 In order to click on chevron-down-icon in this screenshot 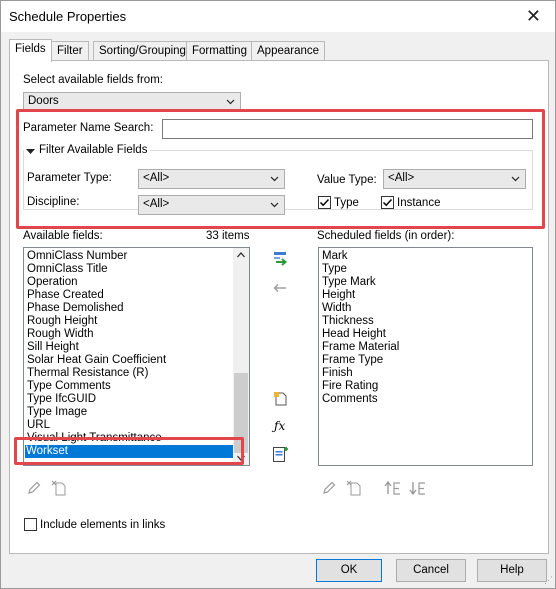, I will do `click(230, 102)`.